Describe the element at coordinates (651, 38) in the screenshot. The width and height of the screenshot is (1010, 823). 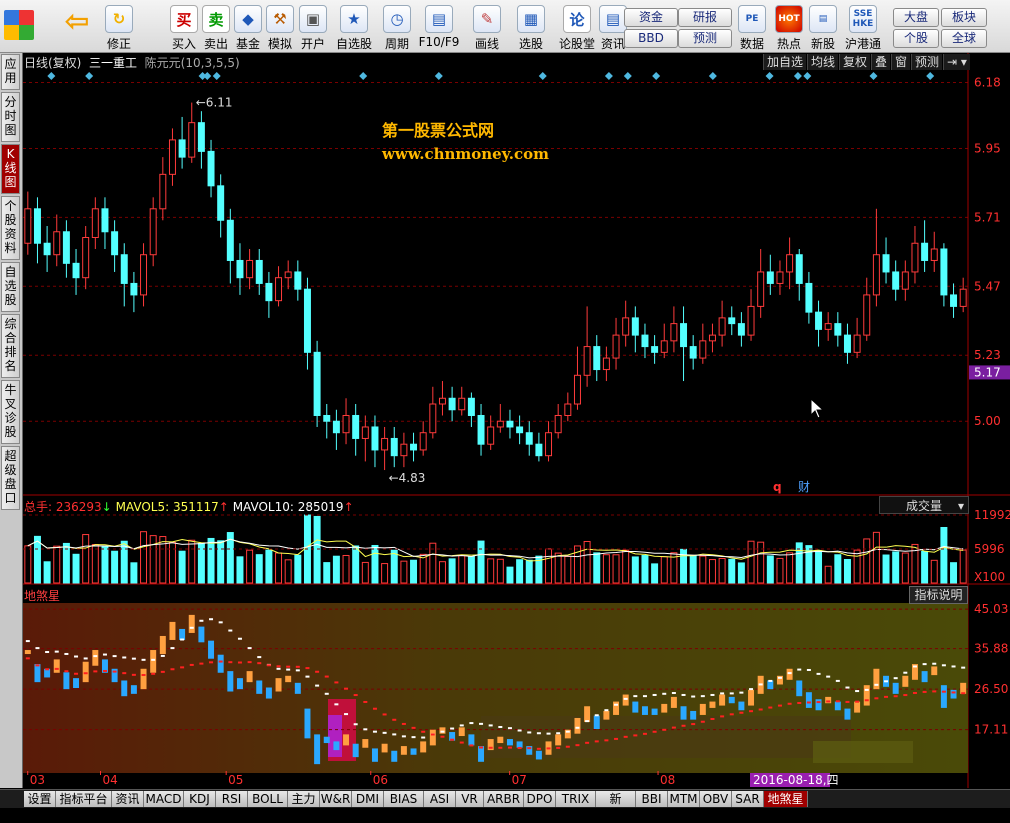
I see `bbd-button: BBD` at that location.